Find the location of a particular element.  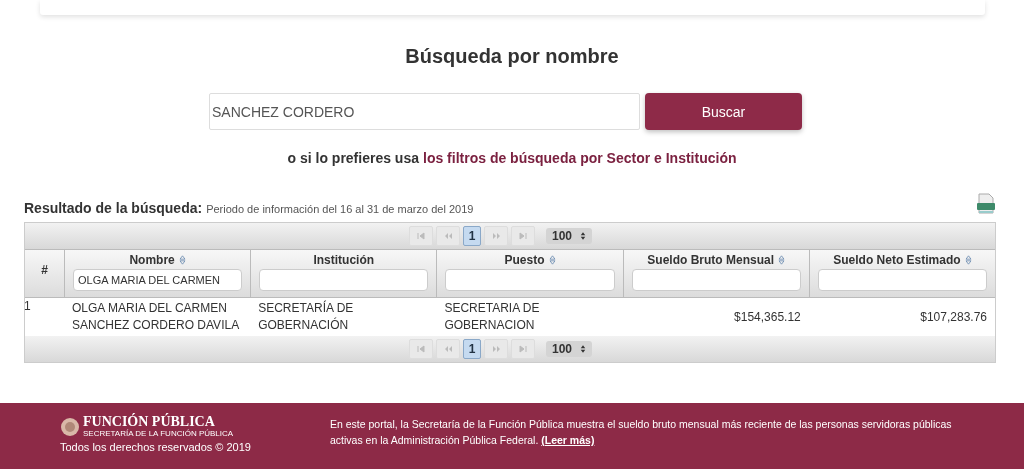

copyright-text: Todos los derechos reservados © 2019 is located at coordinates (156, 447).